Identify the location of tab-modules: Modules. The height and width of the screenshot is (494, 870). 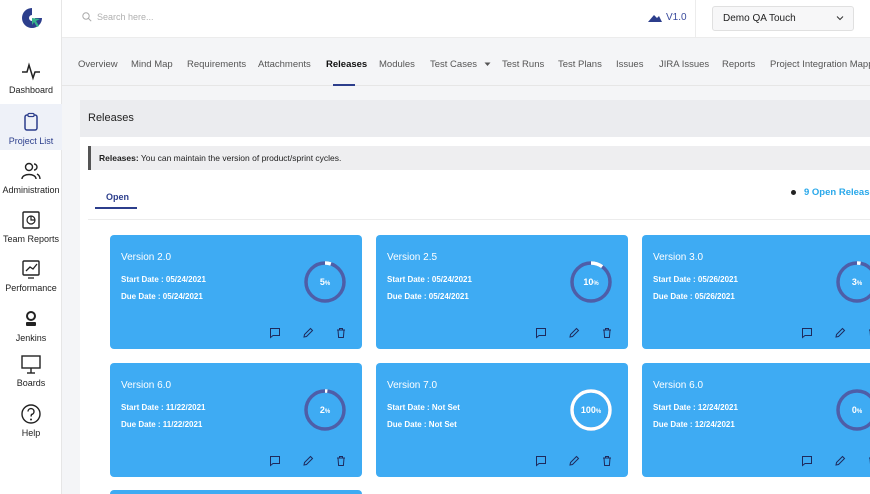
(397, 64).